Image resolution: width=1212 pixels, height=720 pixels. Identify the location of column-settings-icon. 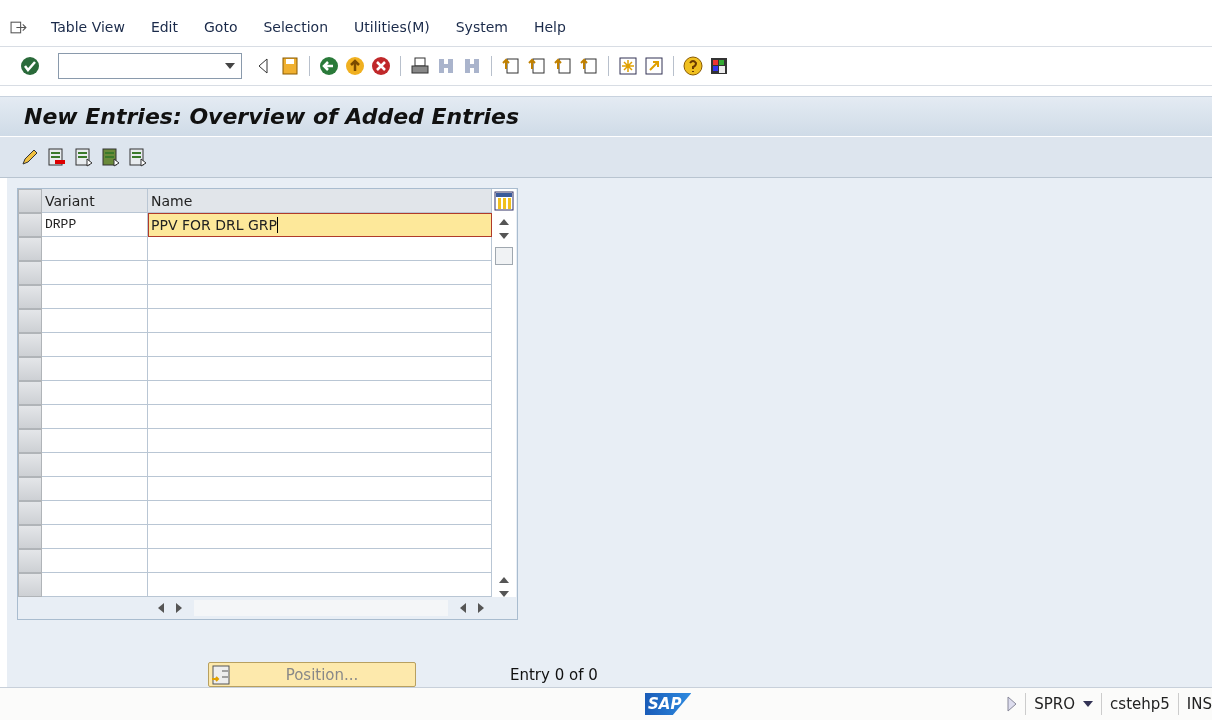
(504, 201).